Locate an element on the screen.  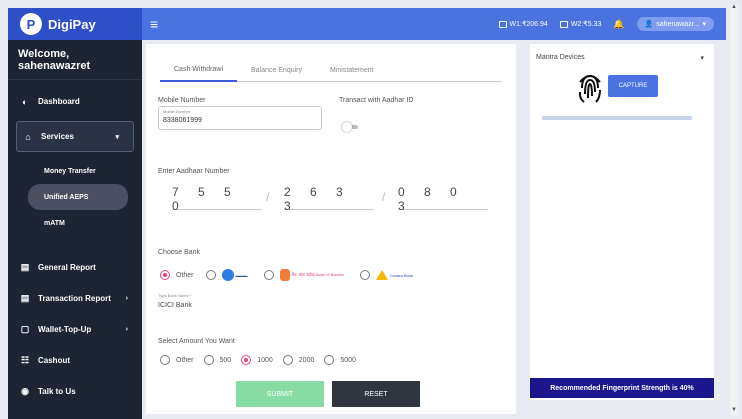
sidebar-item-wallet-top-up: ▢ Wallet-Top-Up › is located at coordinates (75, 329).